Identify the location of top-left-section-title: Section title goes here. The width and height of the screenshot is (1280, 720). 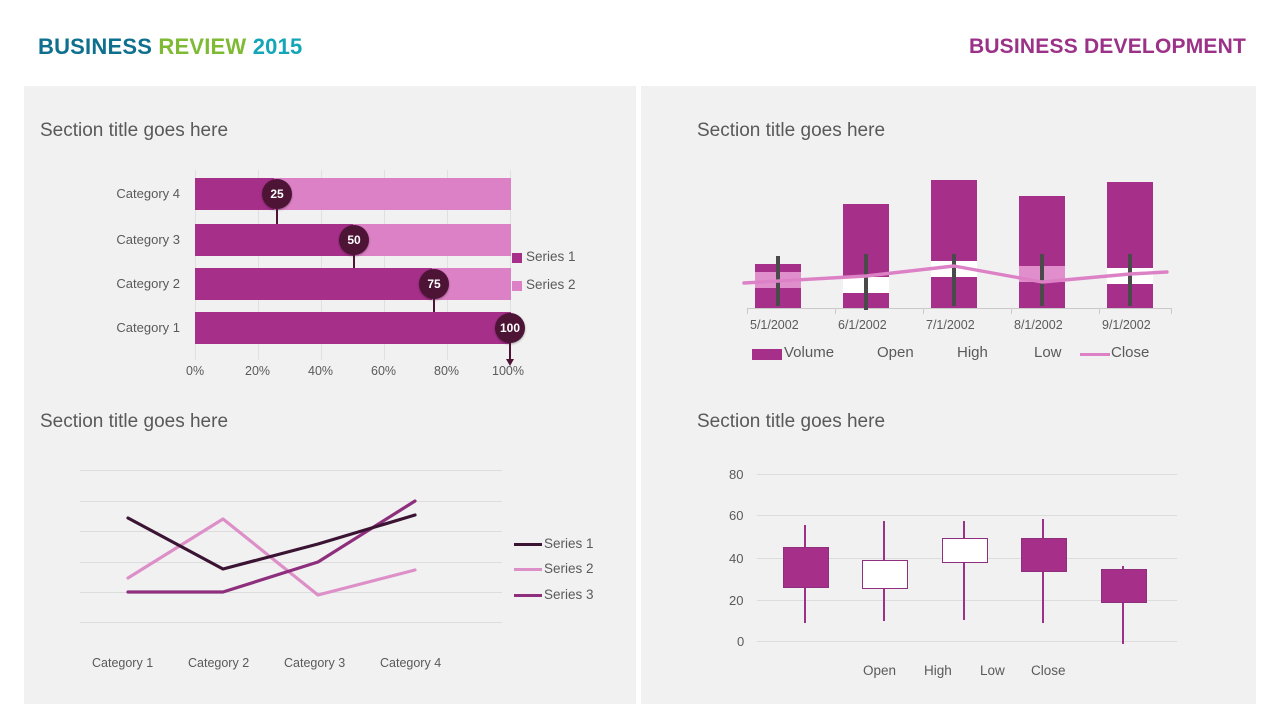
(134, 130).